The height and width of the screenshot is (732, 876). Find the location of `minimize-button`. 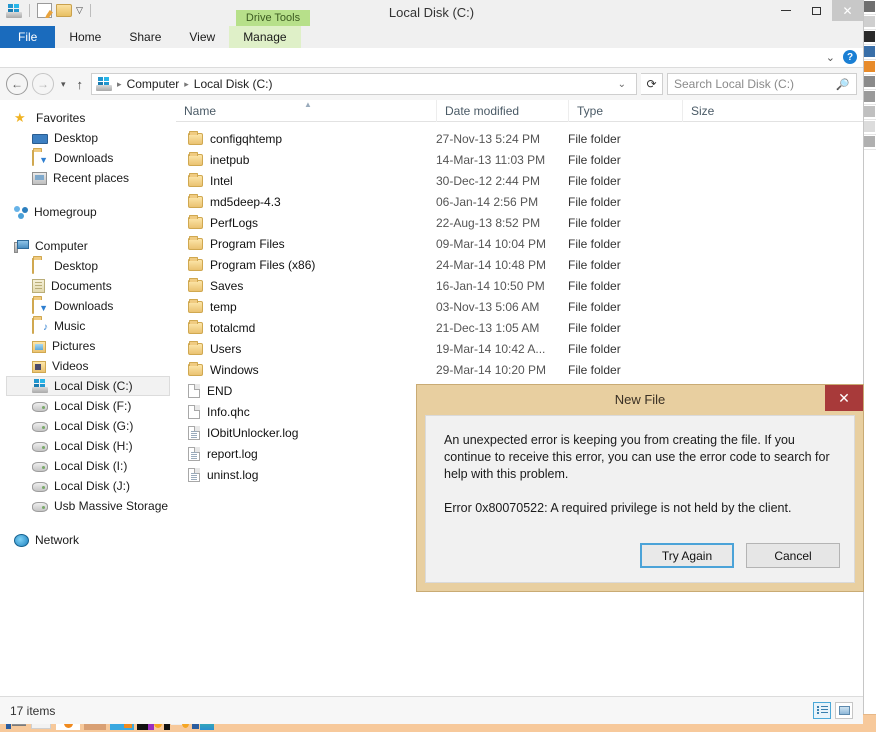

minimize-button is located at coordinates (785, 10).